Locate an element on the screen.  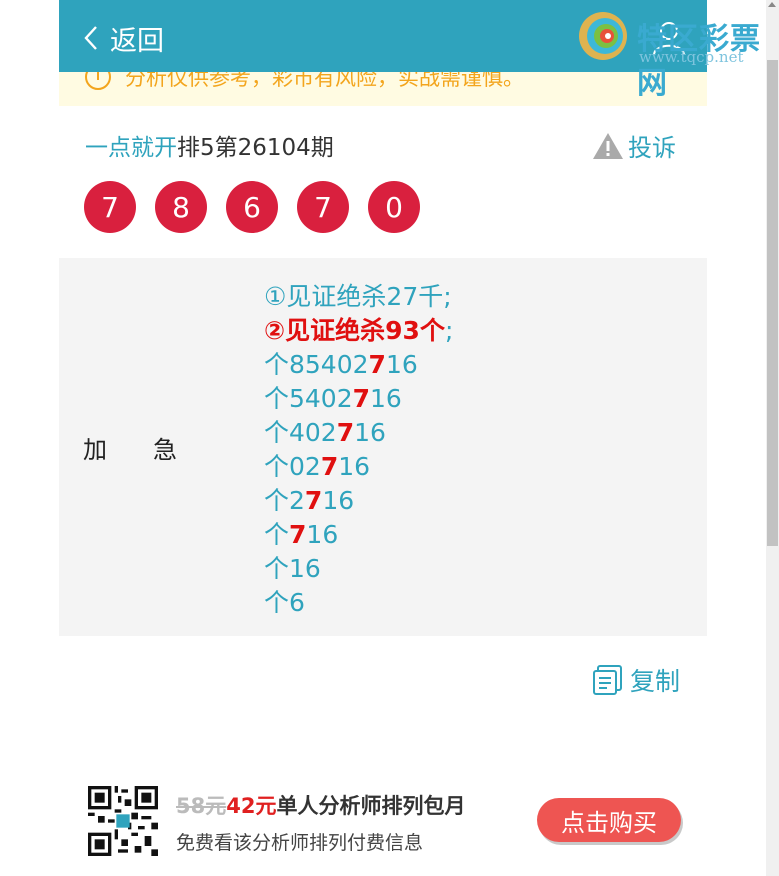
line-prefix: 个 is located at coordinates (277, 534).